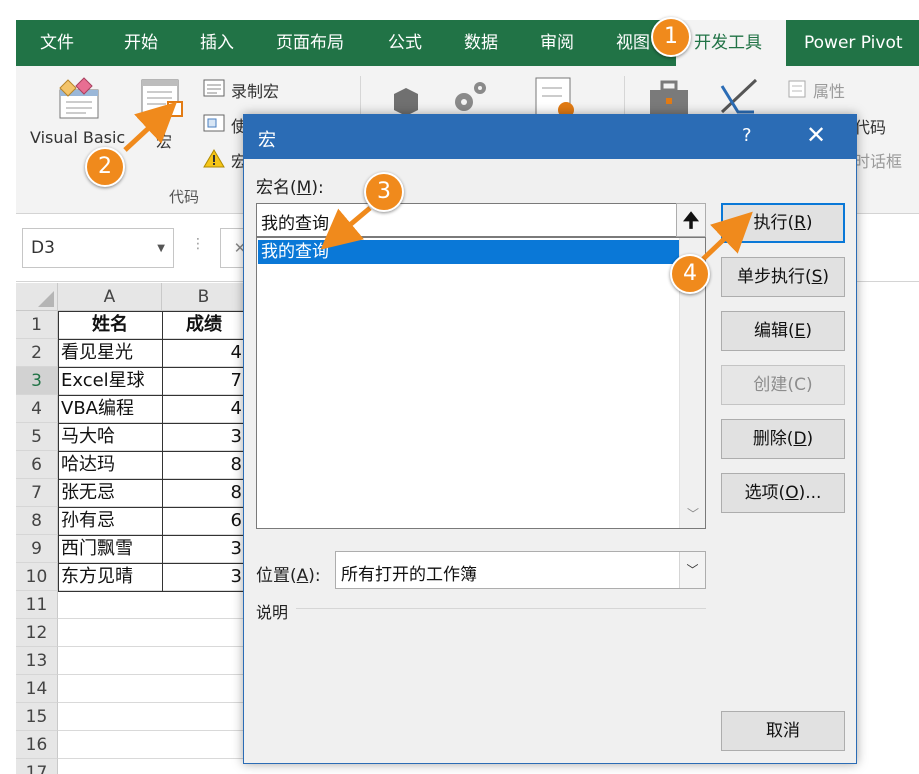 The image size is (919, 774). Describe the element at coordinates (105, 167) in the screenshot. I see `step-badge-2: 2` at that location.